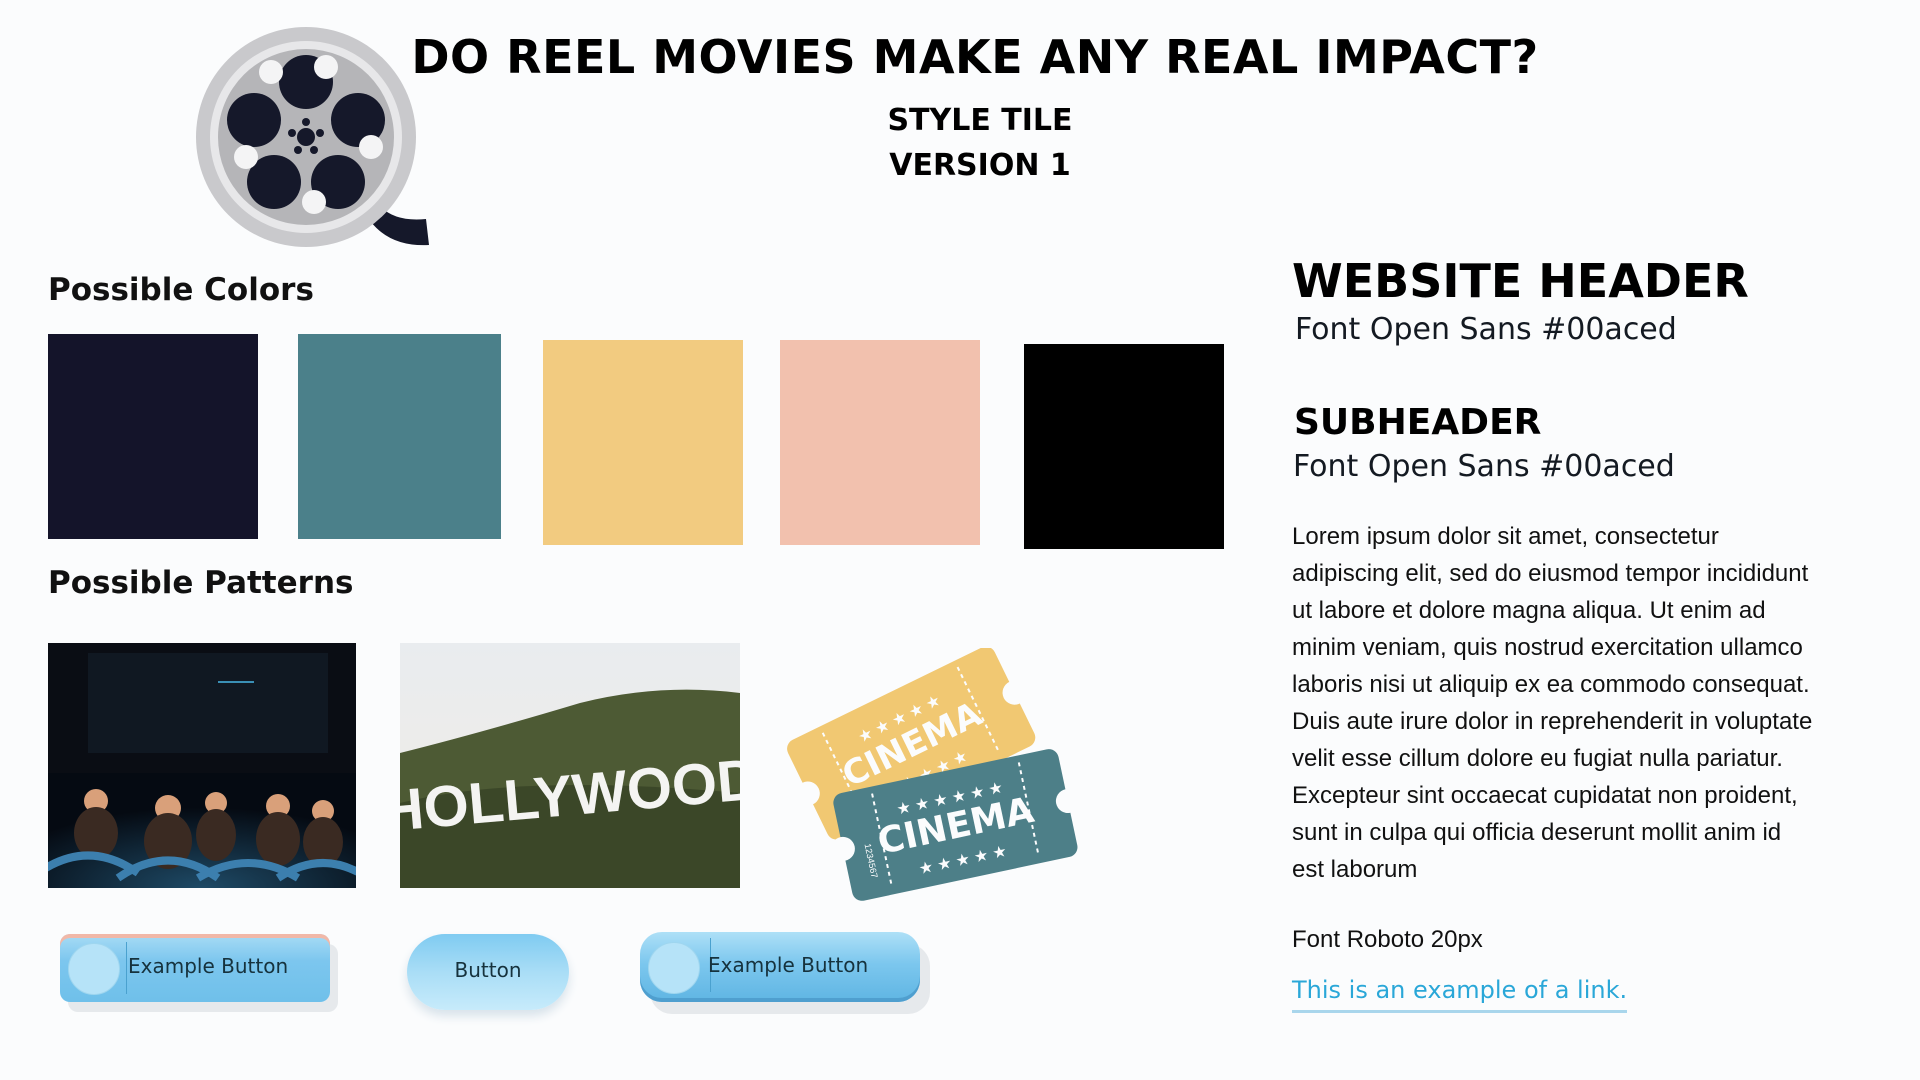 This screenshot has width=1920, height=1080. What do you see at coordinates (208, 966) in the screenshot?
I see `example-button-1-label: Example Button` at bounding box center [208, 966].